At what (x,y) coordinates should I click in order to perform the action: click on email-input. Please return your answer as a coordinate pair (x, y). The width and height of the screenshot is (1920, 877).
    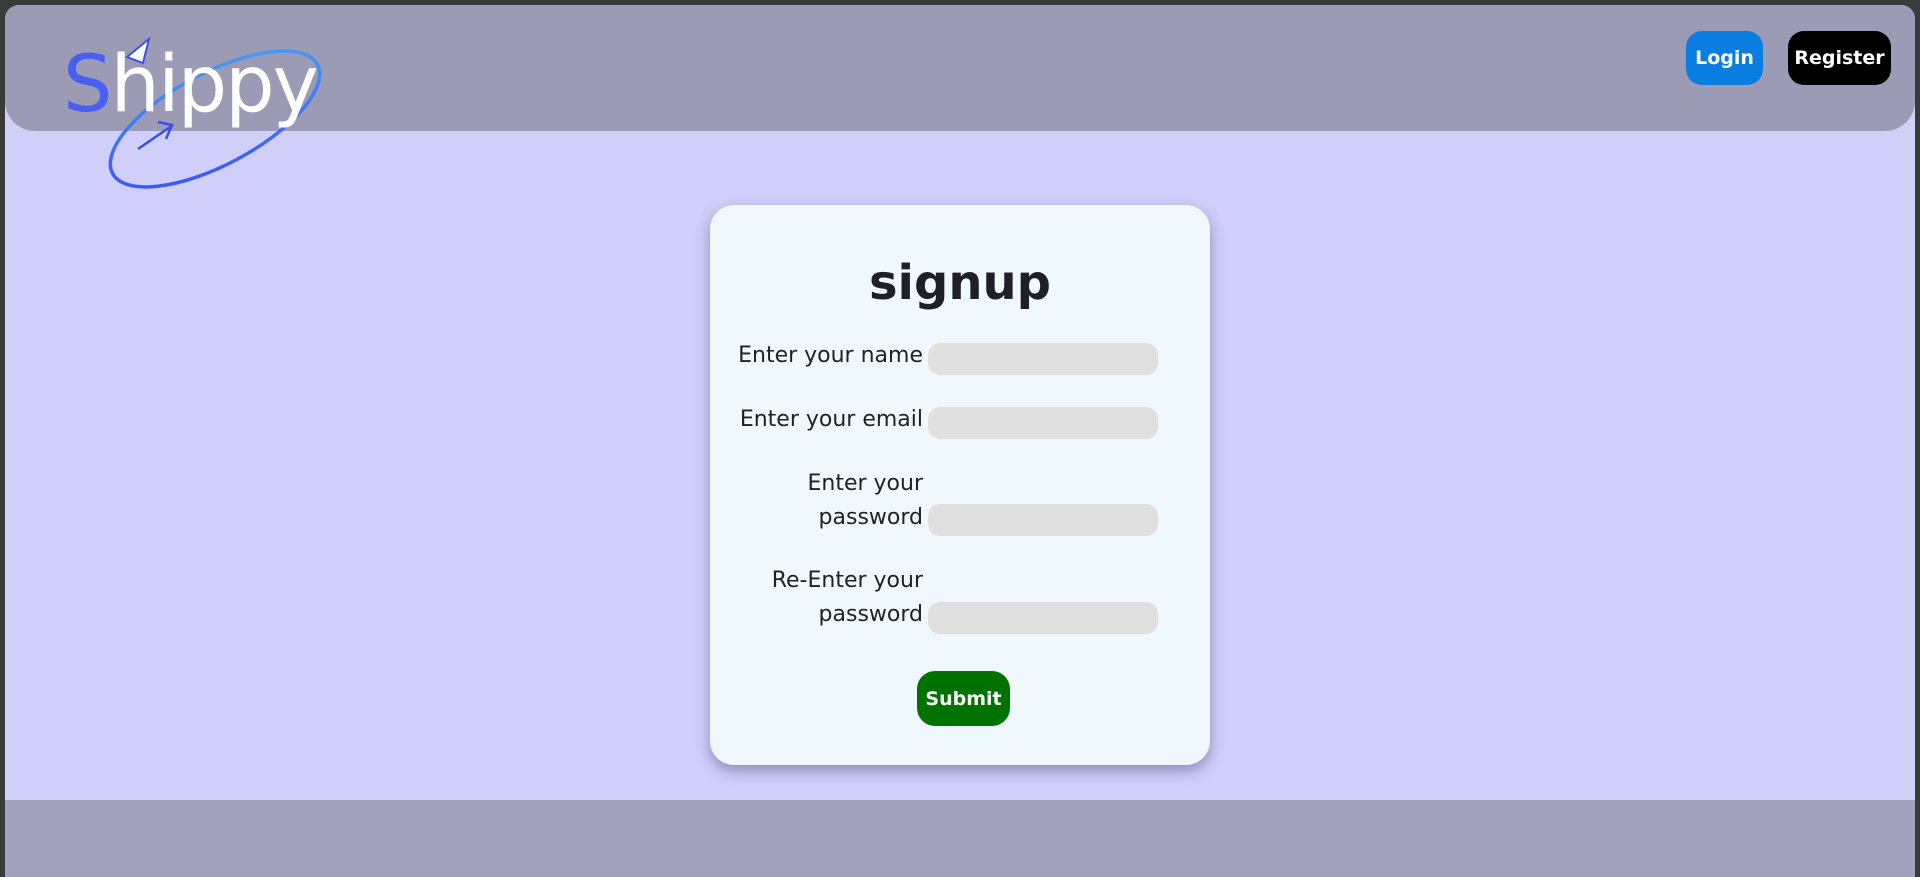
    Looking at the image, I should click on (1043, 423).